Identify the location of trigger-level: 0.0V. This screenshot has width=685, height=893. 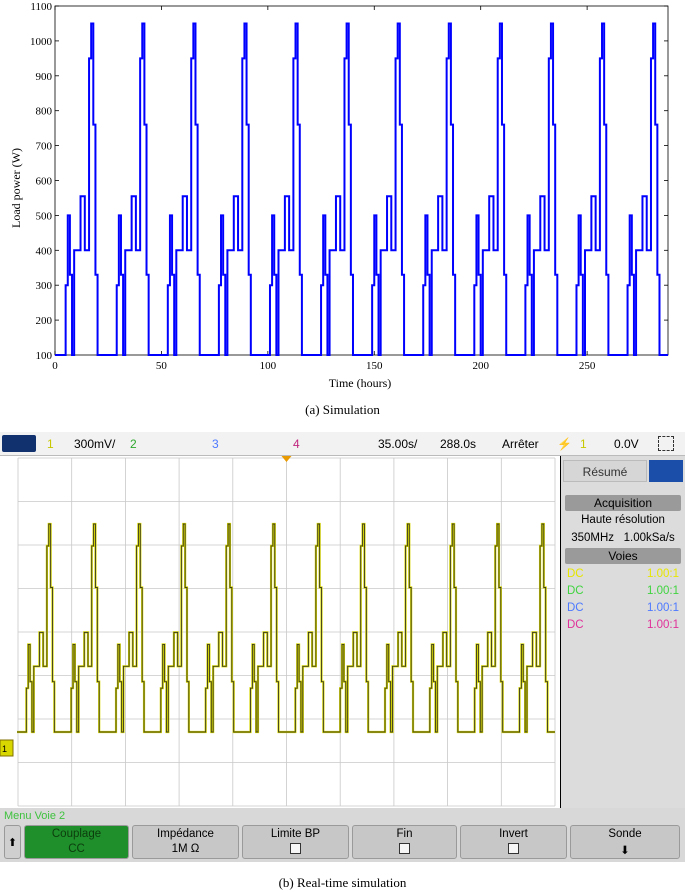
(626, 444).